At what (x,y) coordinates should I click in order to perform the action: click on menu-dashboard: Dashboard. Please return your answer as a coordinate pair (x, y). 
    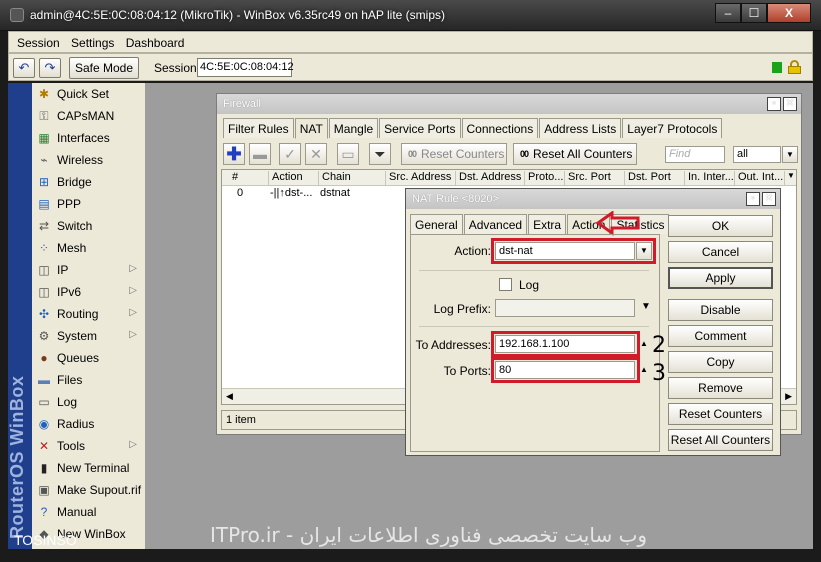
    Looking at the image, I should click on (155, 43).